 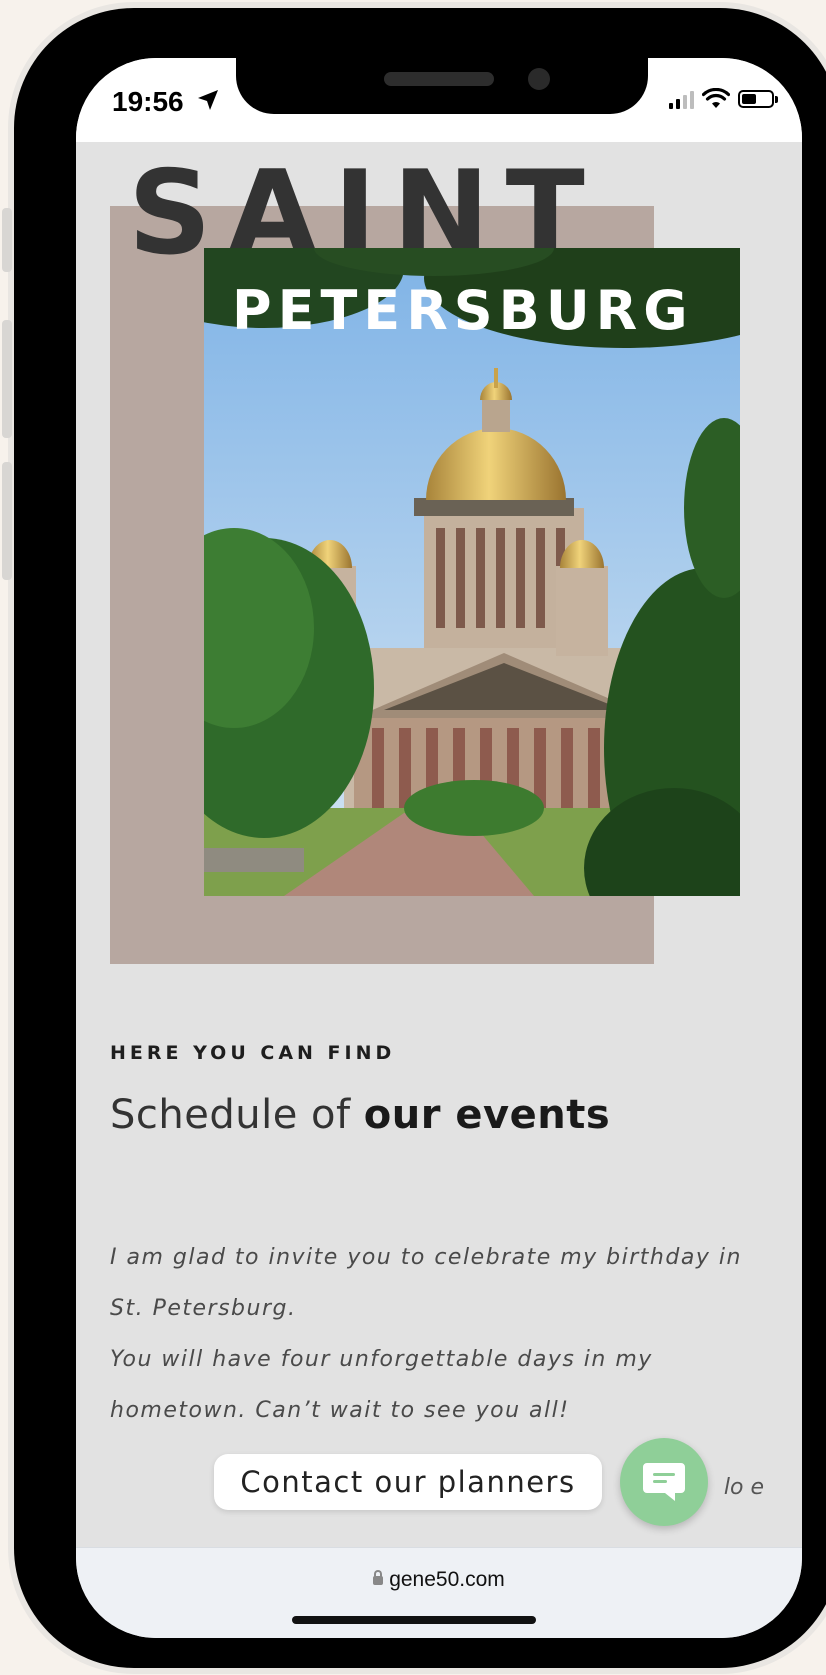 I want to click on mute-switch, so click(x=7, y=240).